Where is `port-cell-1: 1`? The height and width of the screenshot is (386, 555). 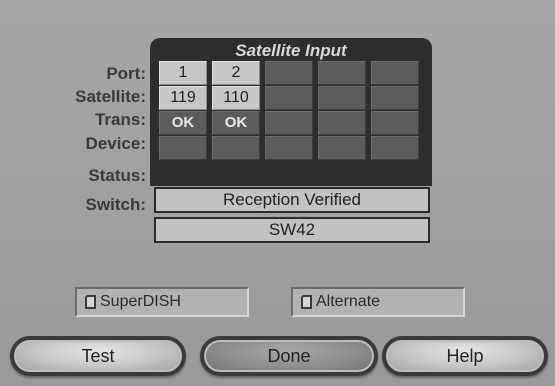
port-cell-1: 1 is located at coordinates (183, 73).